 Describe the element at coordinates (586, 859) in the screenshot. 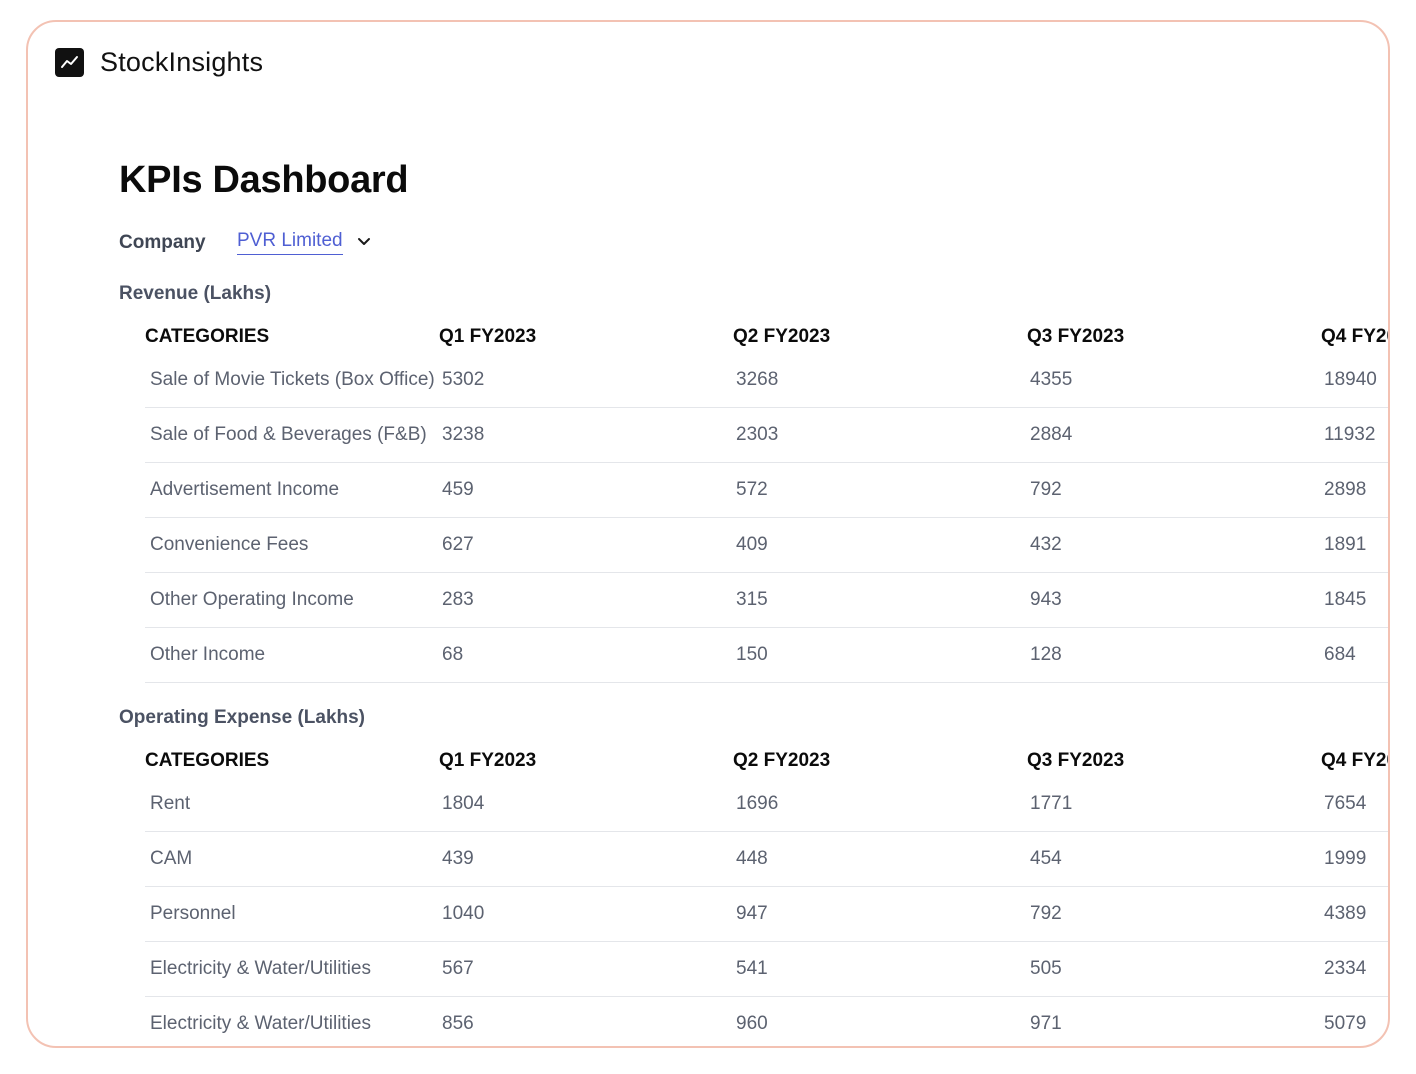

I see `value-cell: 439` at that location.